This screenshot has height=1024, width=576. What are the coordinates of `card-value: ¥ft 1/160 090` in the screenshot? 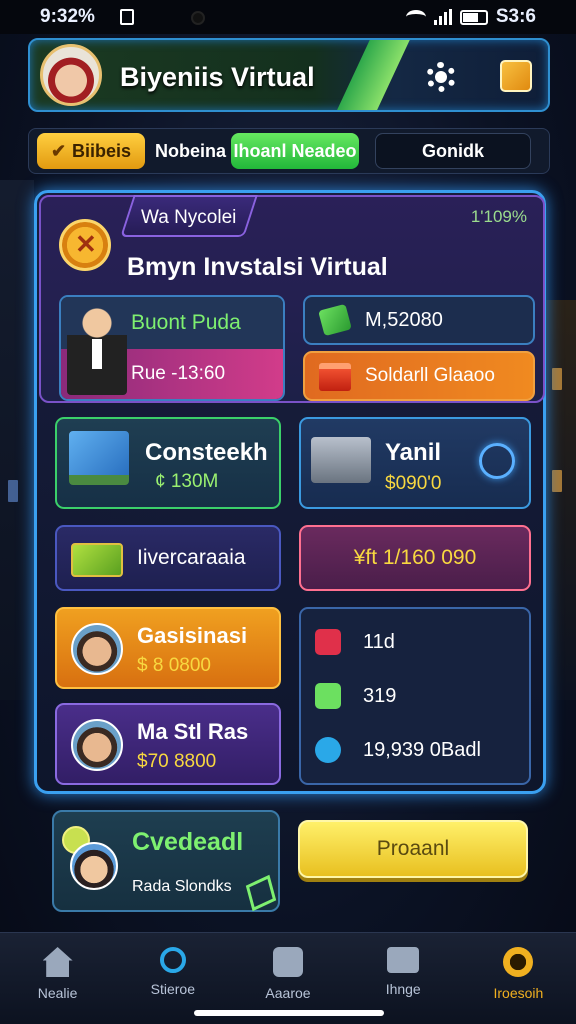 It's located at (415, 557).